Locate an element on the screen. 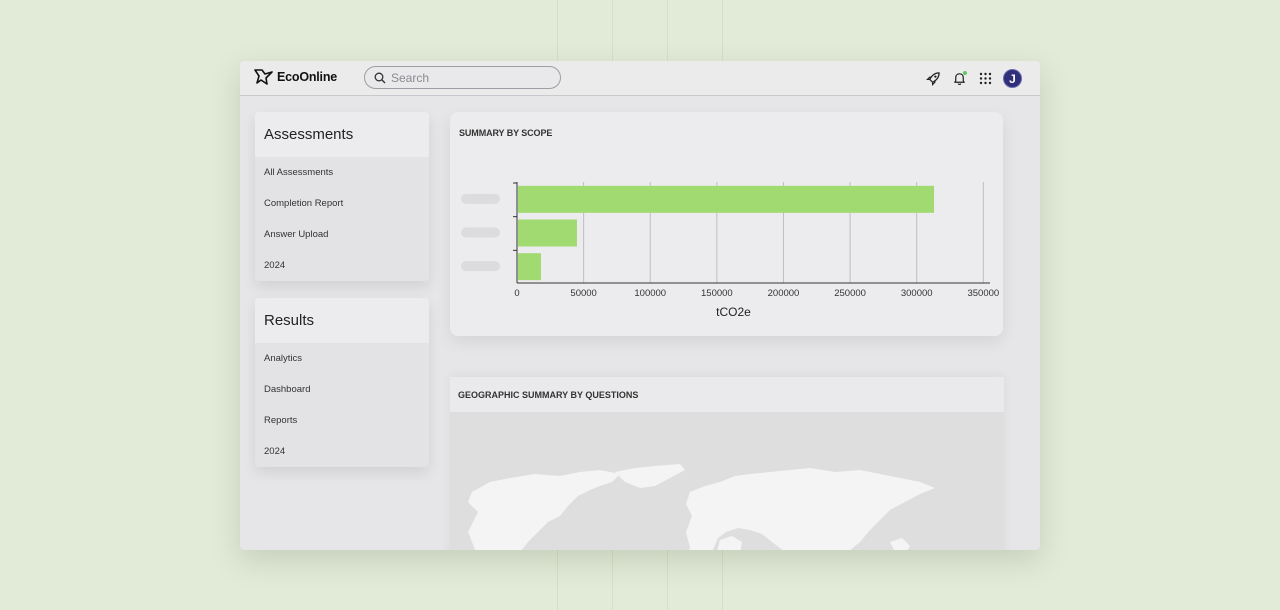  x-tick-label: 200000 is located at coordinates (784, 293).